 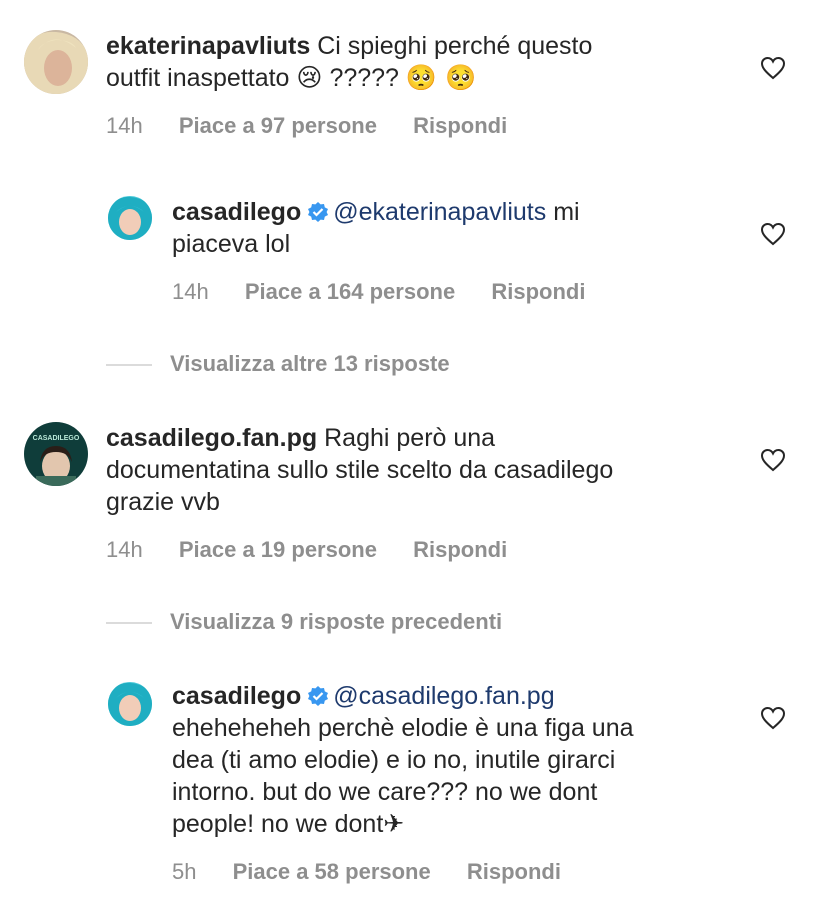 What do you see at coordinates (439, 212) in the screenshot?
I see `mention-link: @ekaterinapavliuts` at bounding box center [439, 212].